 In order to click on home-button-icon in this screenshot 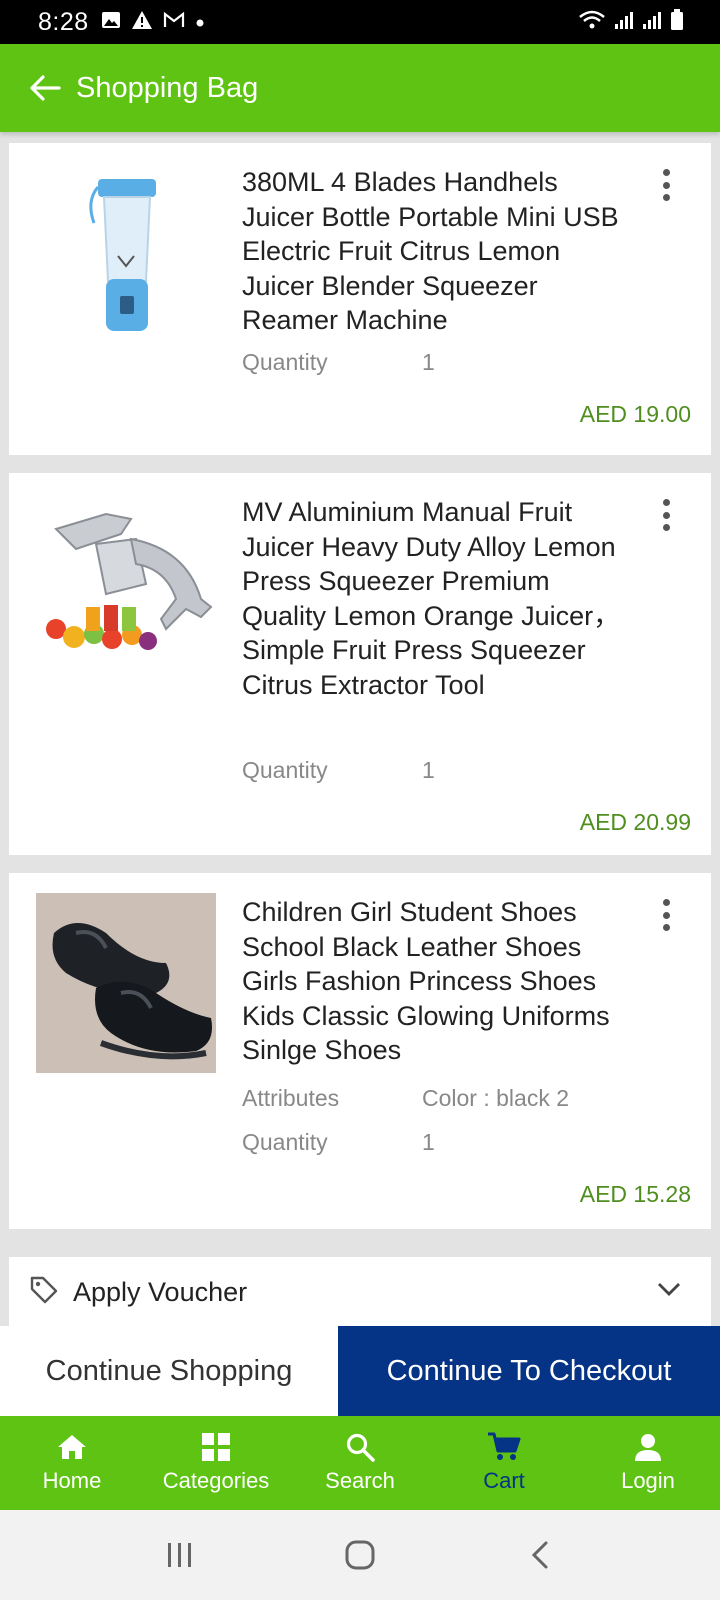, I will do `click(360, 1555)`.